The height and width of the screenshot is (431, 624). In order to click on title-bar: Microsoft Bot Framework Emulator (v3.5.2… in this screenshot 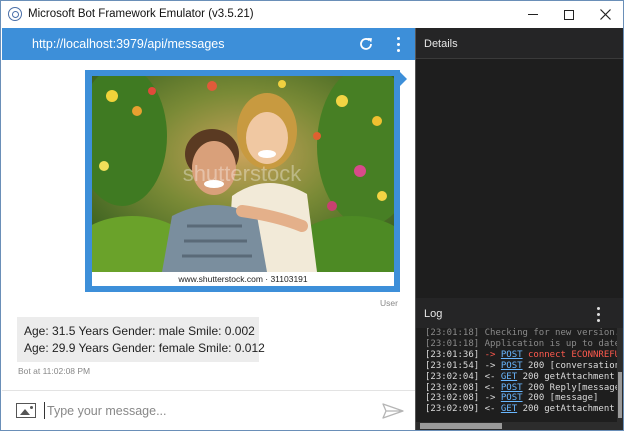, I will do `click(312, 14)`.